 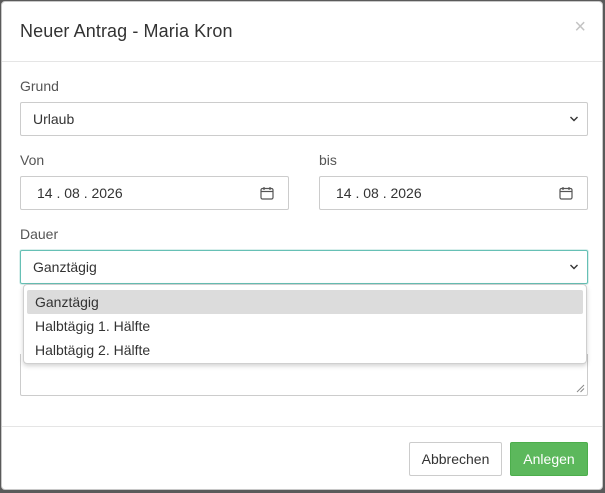 What do you see at coordinates (305, 302) in the screenshot?
I see `dauer-option: Ganztägig` at bounding box center [305, 302].